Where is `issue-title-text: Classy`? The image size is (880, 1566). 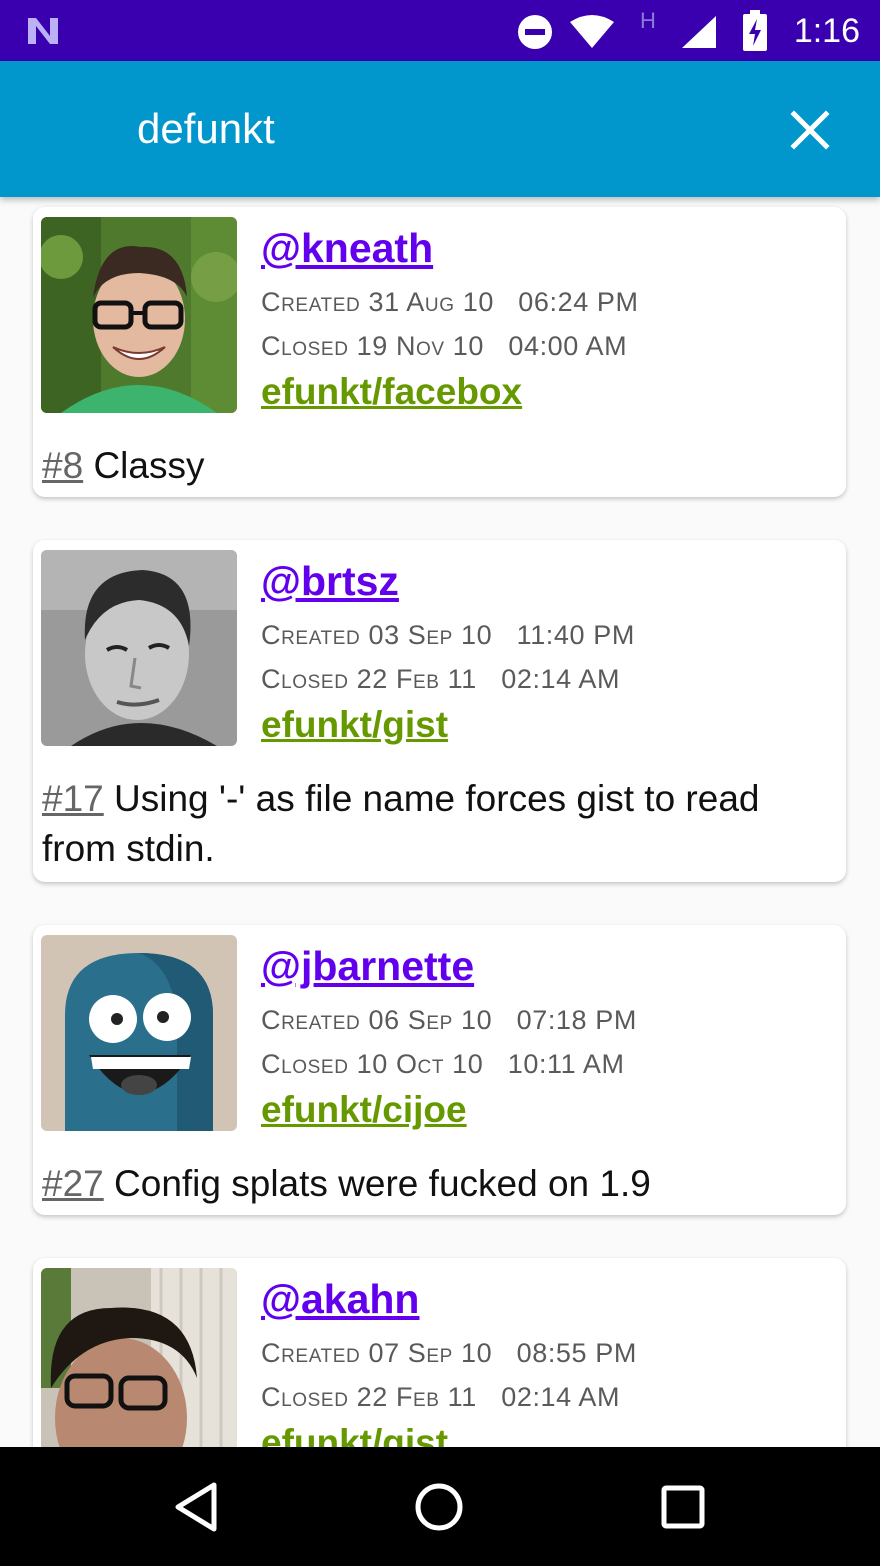
issue-title-text: Classy is located at coordinates (149, 465).